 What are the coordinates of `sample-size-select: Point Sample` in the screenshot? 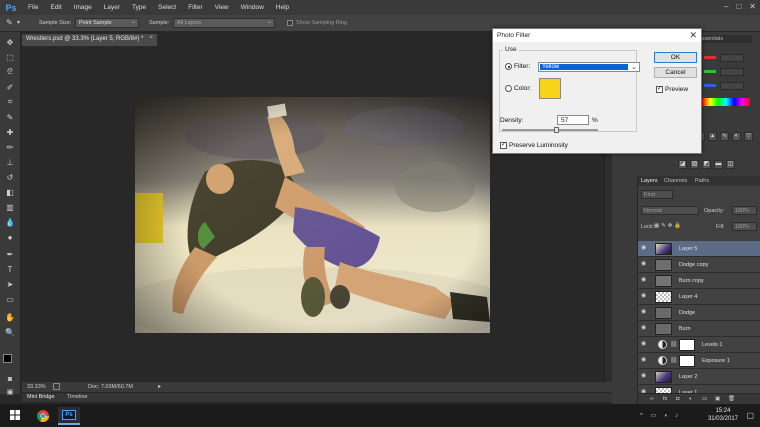 It's located at (107, 23).